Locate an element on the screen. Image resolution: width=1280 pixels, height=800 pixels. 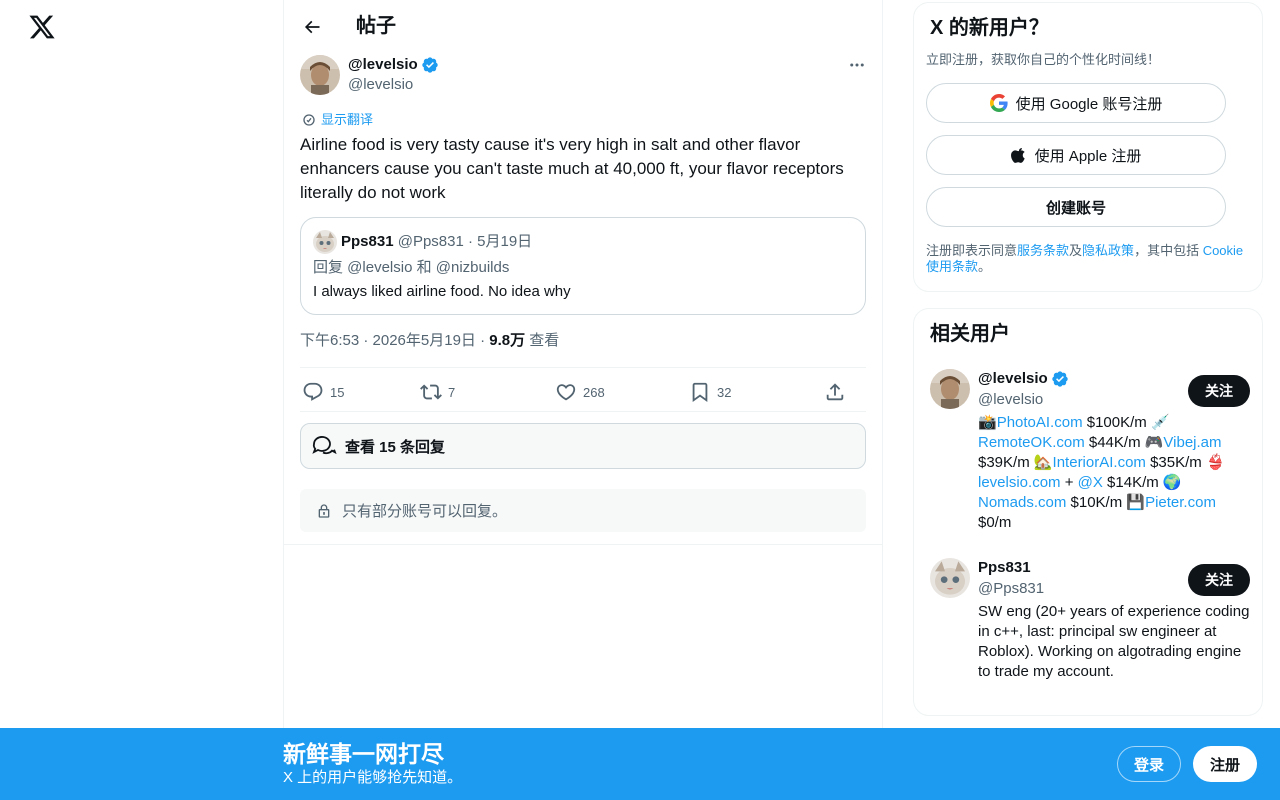
bio-link: Pieter.com is located at coordinates (1180, 502).